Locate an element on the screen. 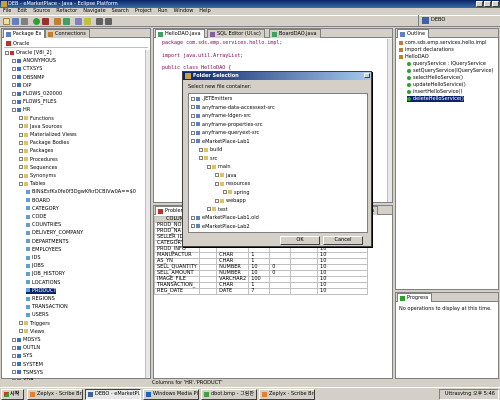 Image resolution: width=500 pixels, height=400 pixels. tree-item: Functions is located at coordinates (36, 119).